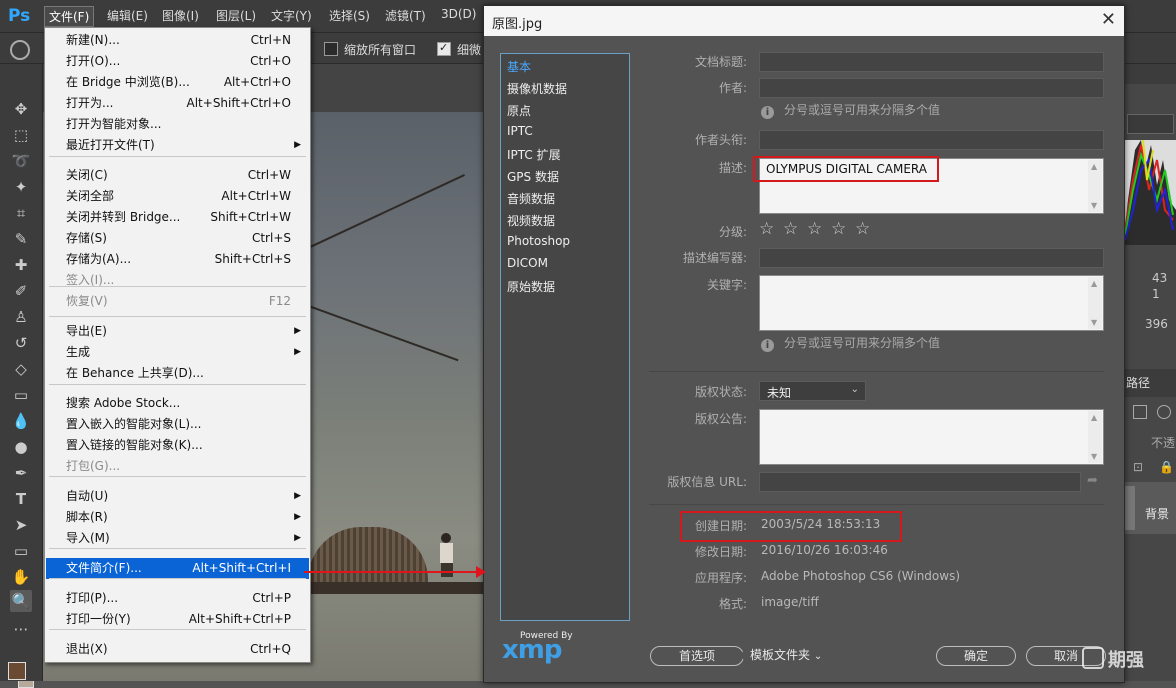 This screenshot has width=1176, height=688. I want to click on lock-position-icon: ⊡, so click(1138, 467).